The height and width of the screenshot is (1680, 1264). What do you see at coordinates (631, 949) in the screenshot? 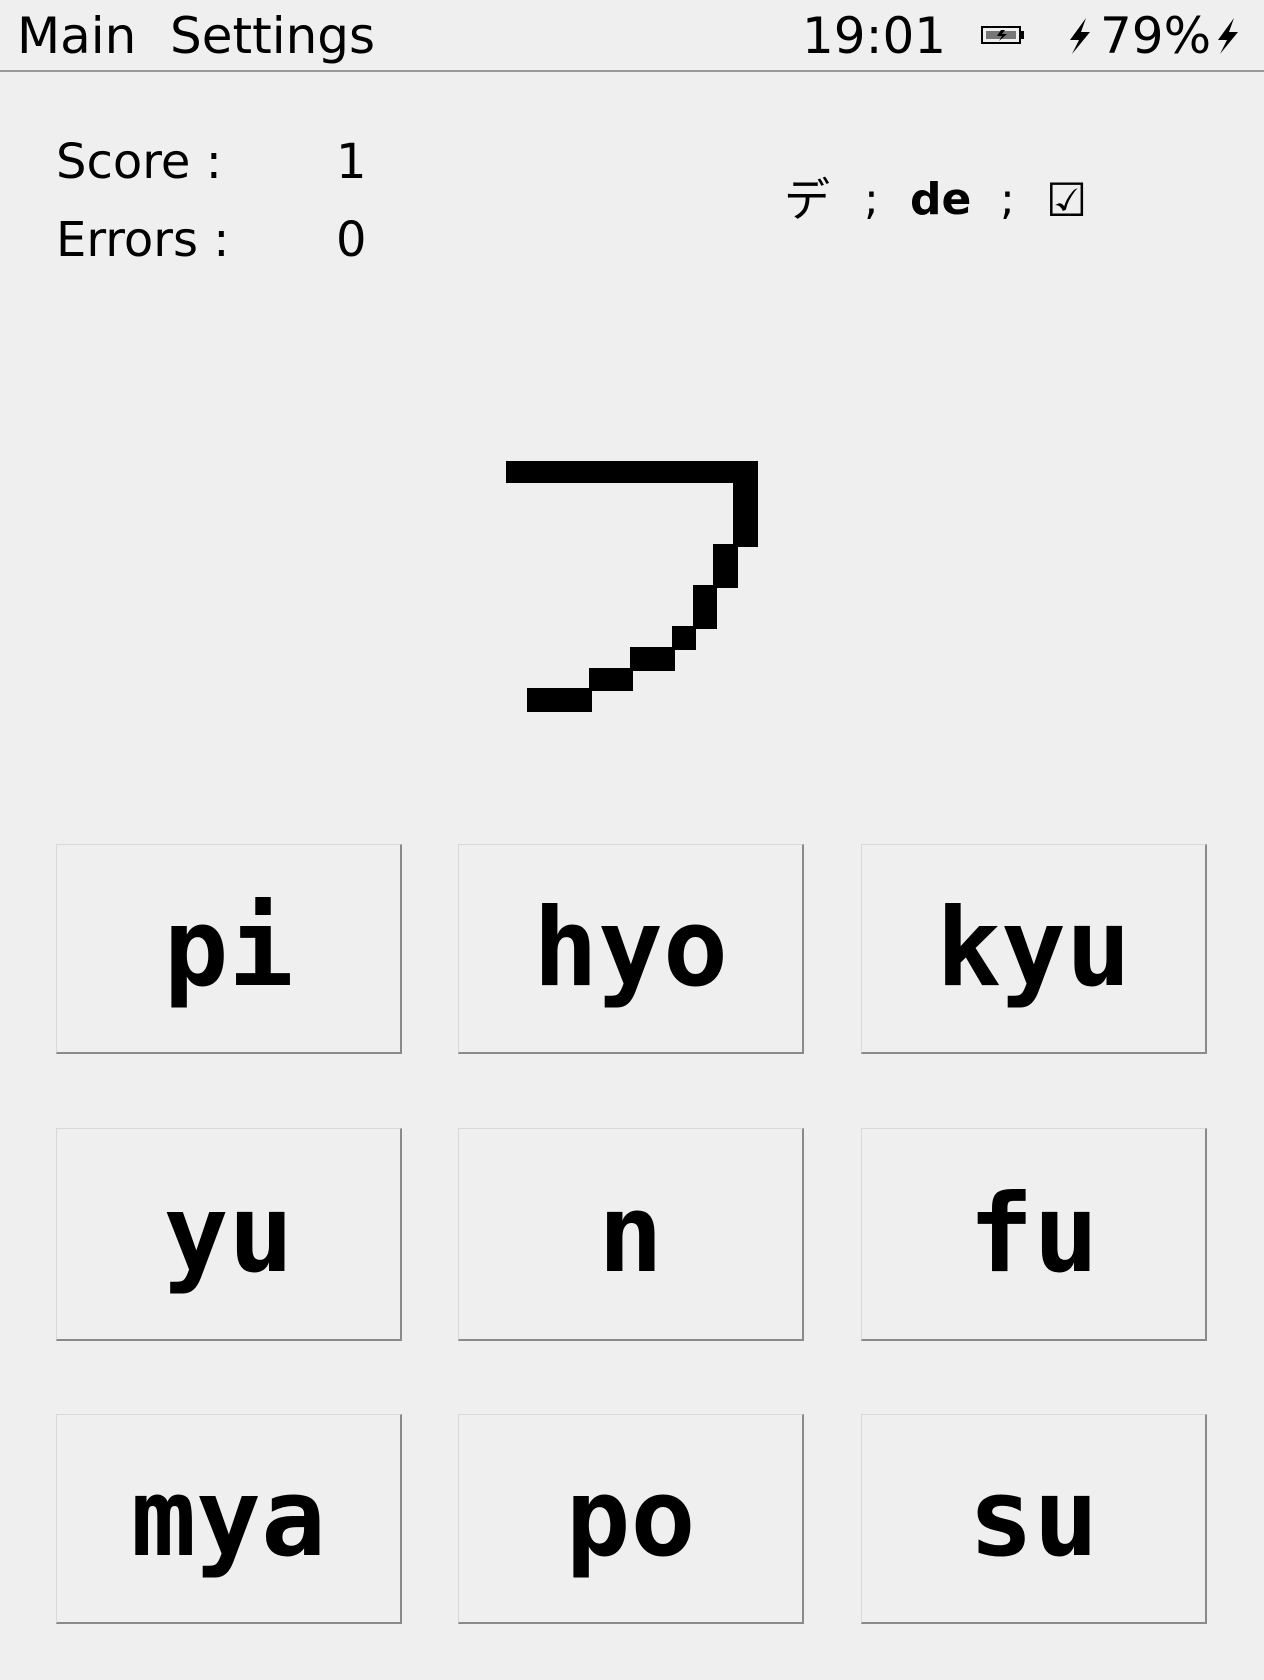
I see `answer-button-hyo: hyo` at bounding box center [631, 949].